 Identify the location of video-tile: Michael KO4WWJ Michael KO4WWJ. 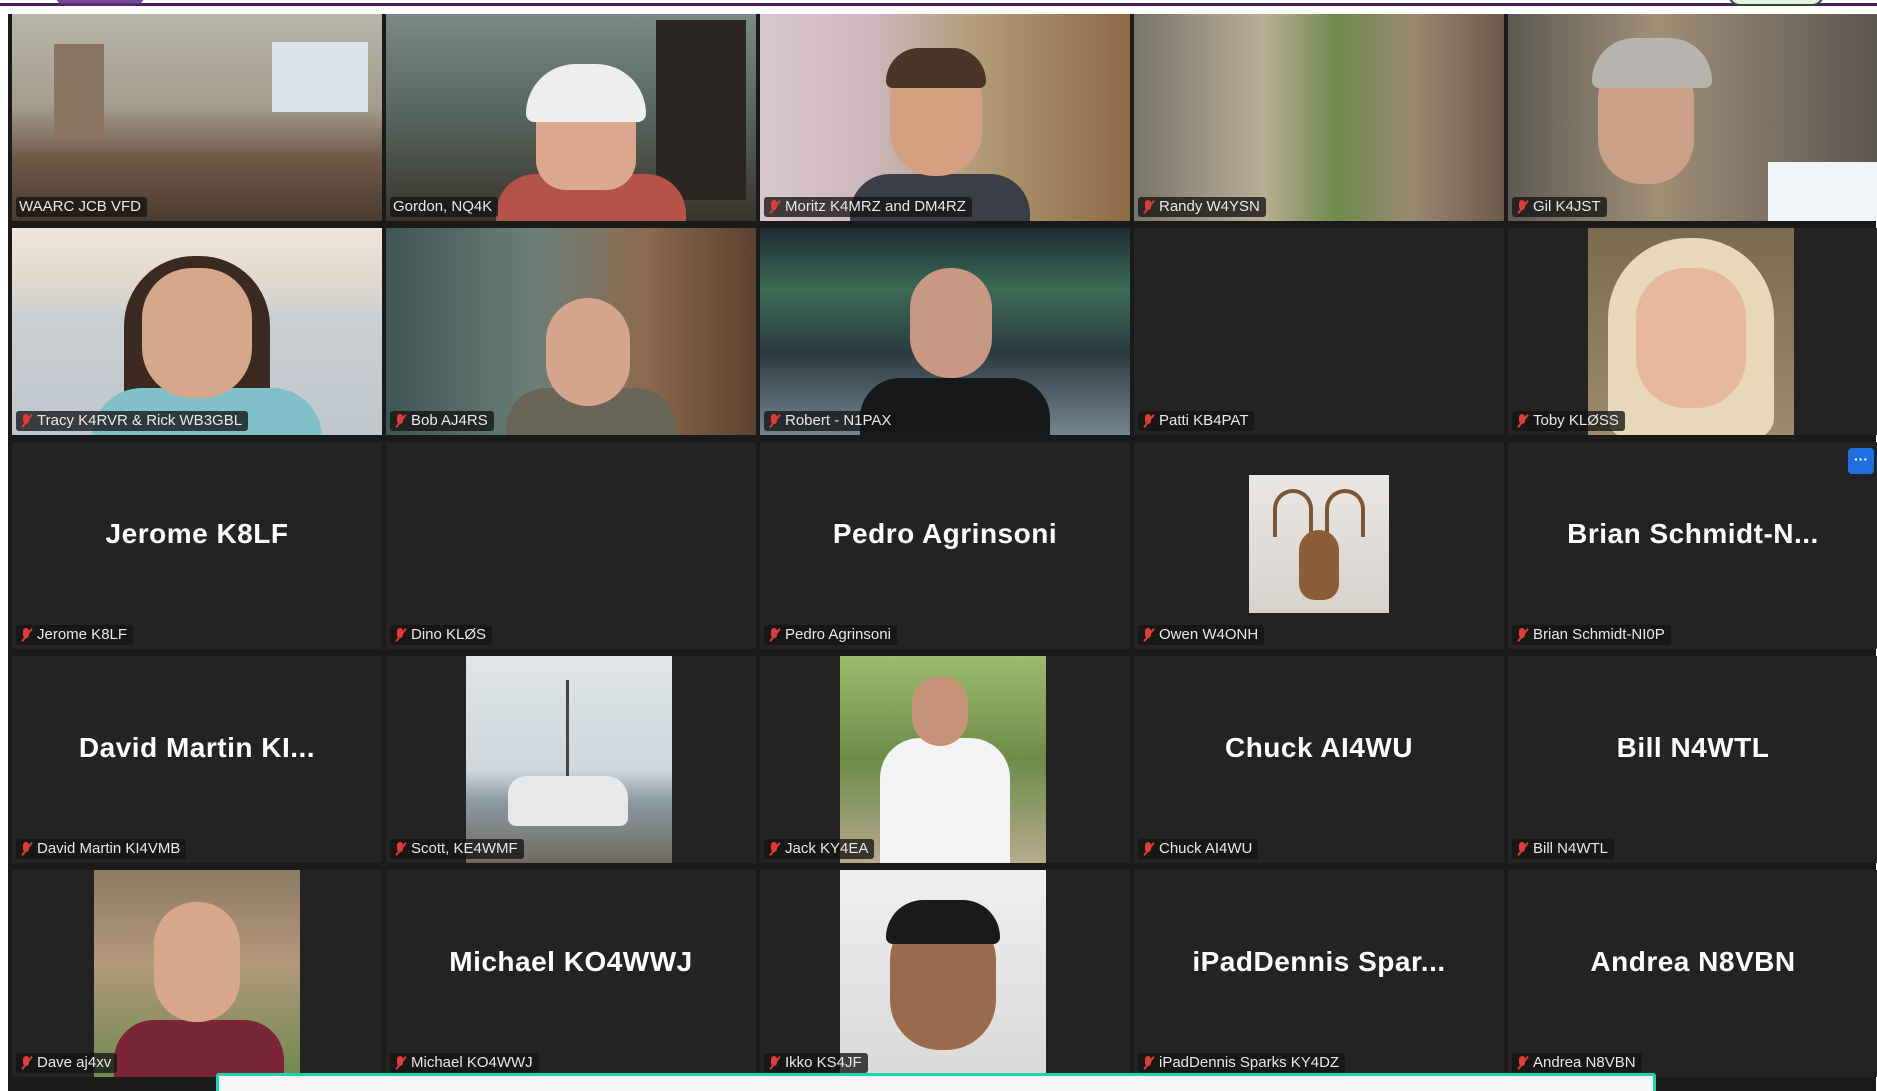
(571, 973).